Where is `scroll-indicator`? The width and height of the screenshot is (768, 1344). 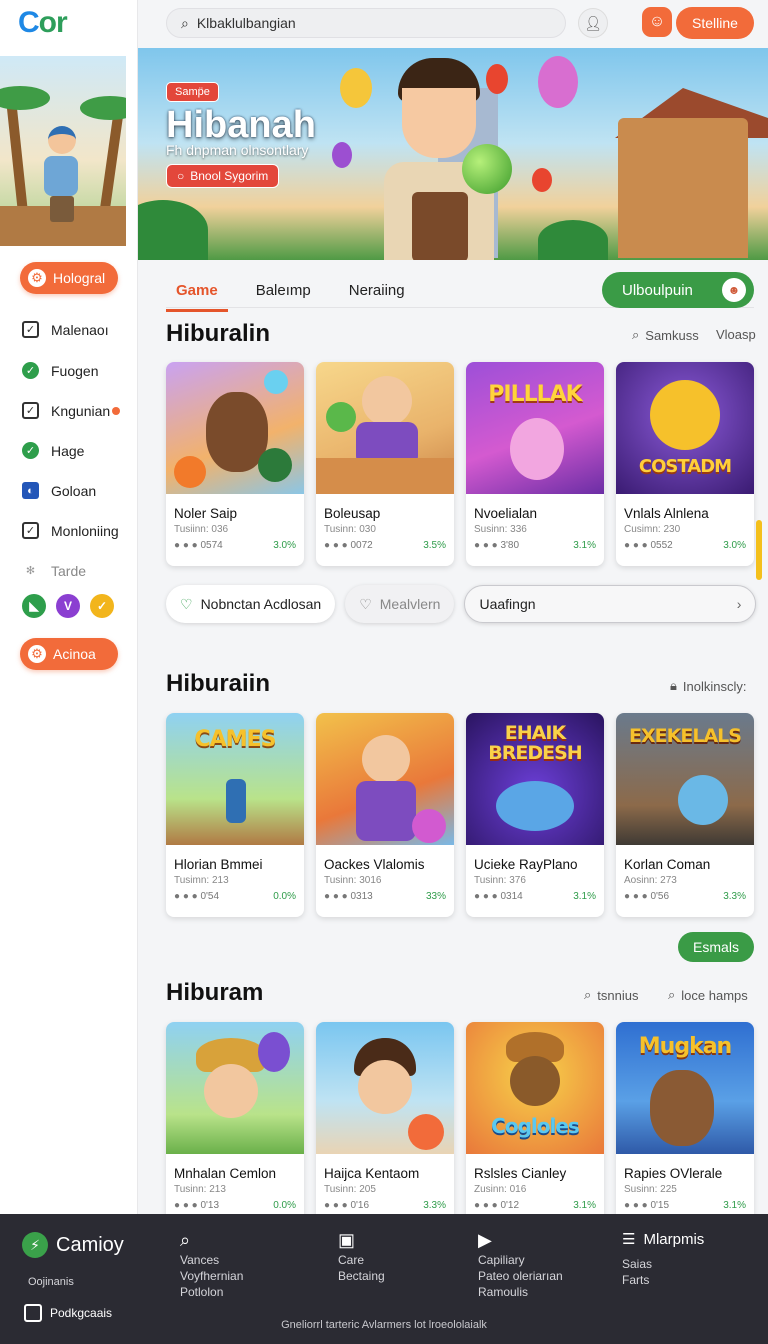 scroll-indicator is located at coordinates (759, 550).